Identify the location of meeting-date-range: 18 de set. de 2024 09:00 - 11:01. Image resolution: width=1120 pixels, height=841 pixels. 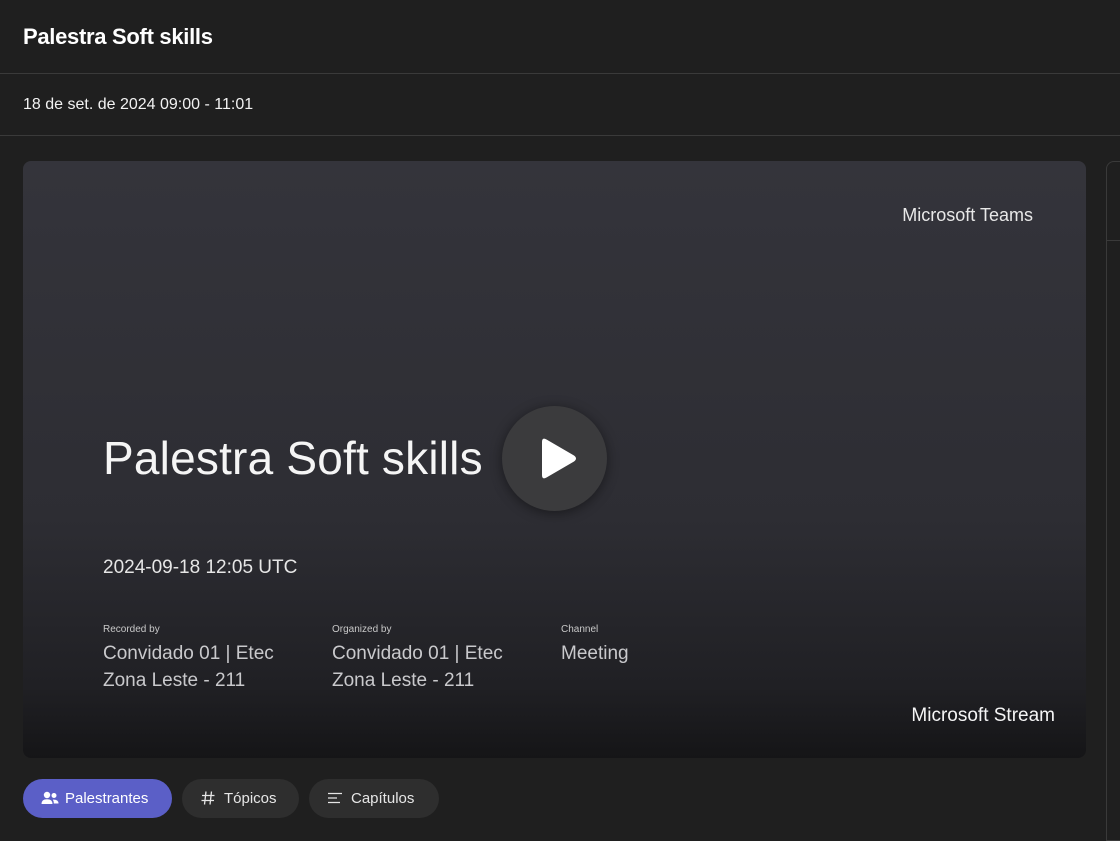
(138, 104).